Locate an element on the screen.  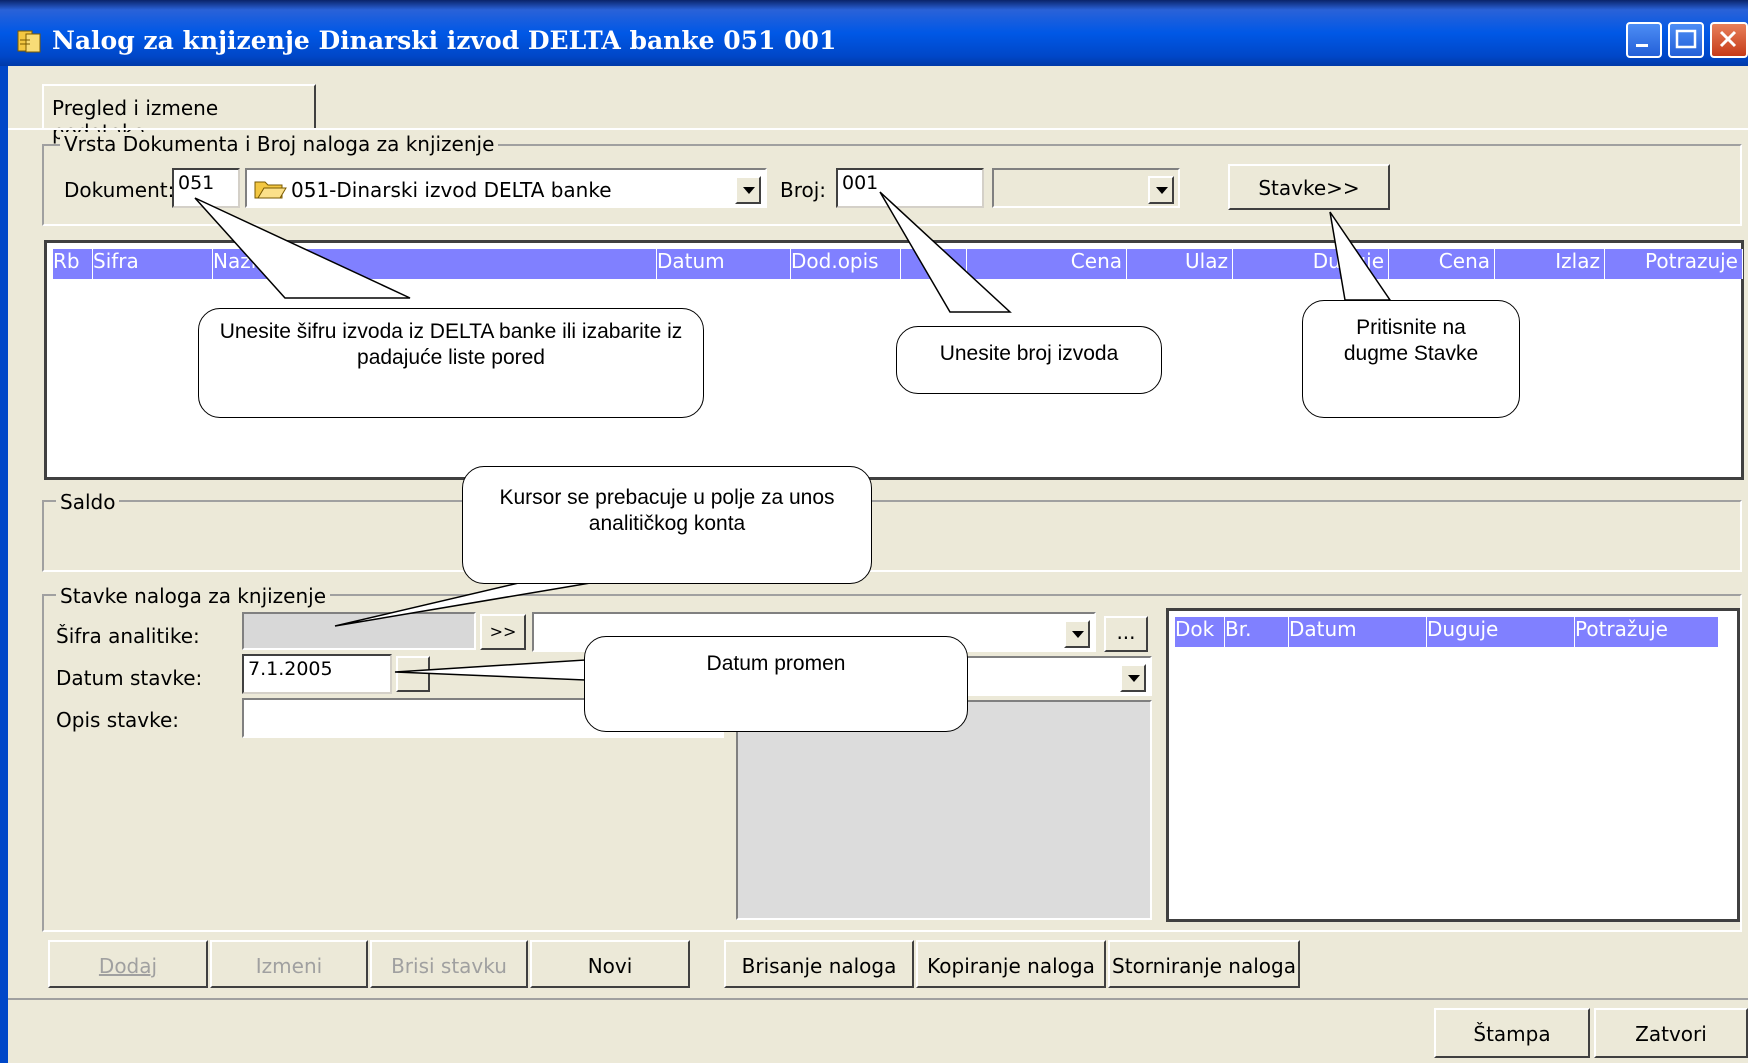
side-grid-header: Dok Br. Datum Duguje Potražuje is located at coordinates (1447, 632).